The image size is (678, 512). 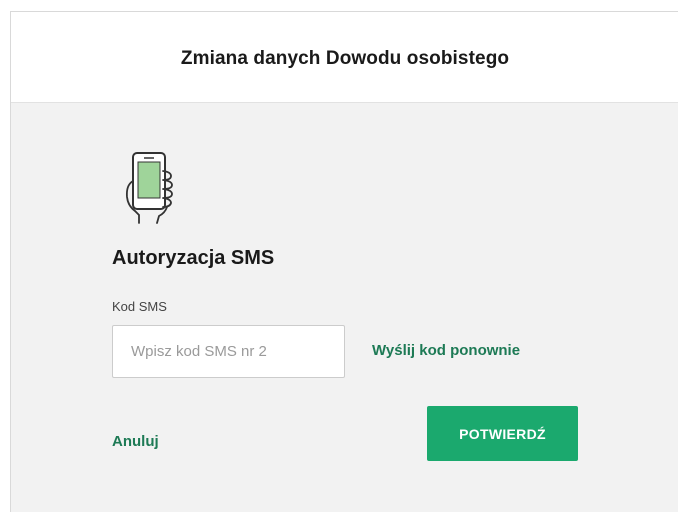 I want to click on sms-code-input, so click(x=228, y=351).